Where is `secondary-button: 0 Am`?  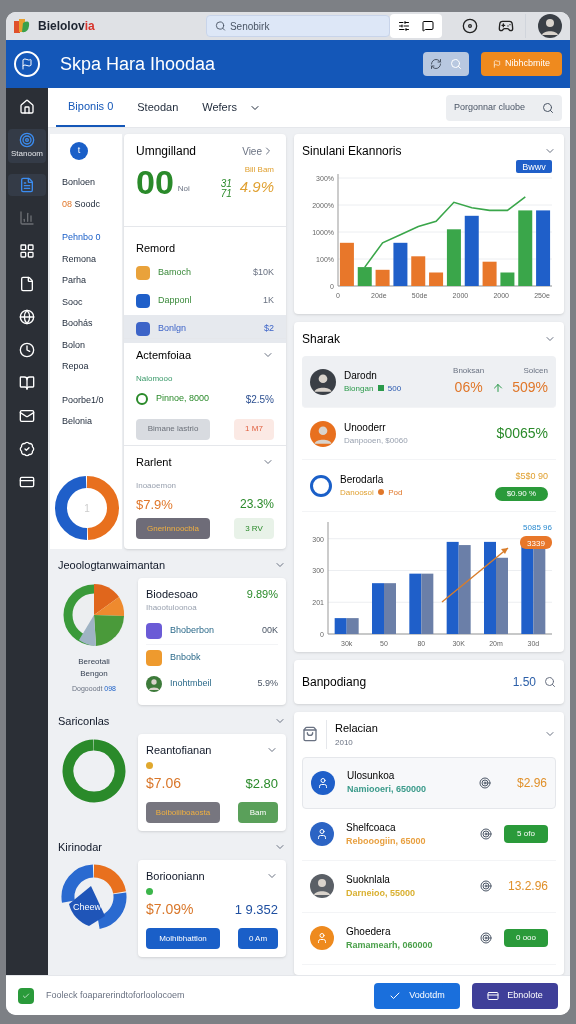 secondary-button: 0 Am is located at coordinates (258, 938).